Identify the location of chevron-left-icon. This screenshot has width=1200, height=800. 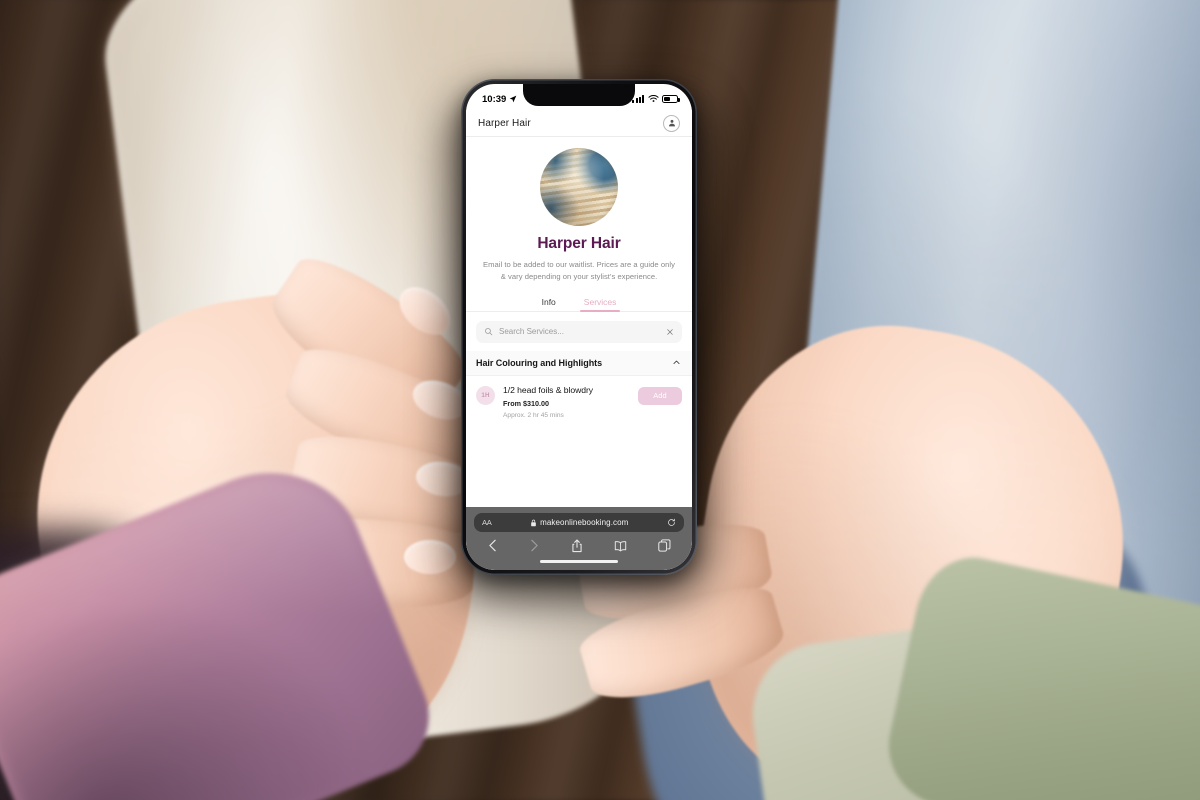
(492, 545).